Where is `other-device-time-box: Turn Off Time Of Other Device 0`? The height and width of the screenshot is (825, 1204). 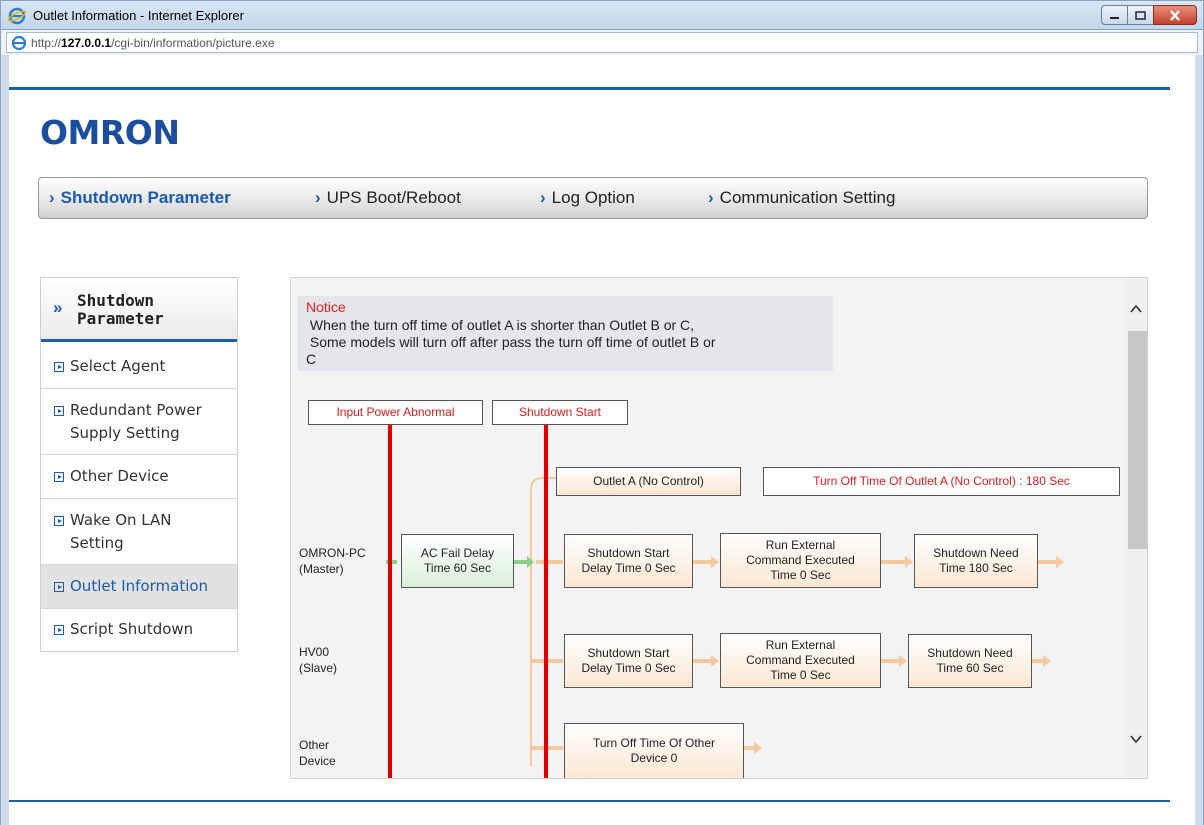 other-device-time-box: Turn Off Time Of Other Device 0 is located at coordinates (654, 750).